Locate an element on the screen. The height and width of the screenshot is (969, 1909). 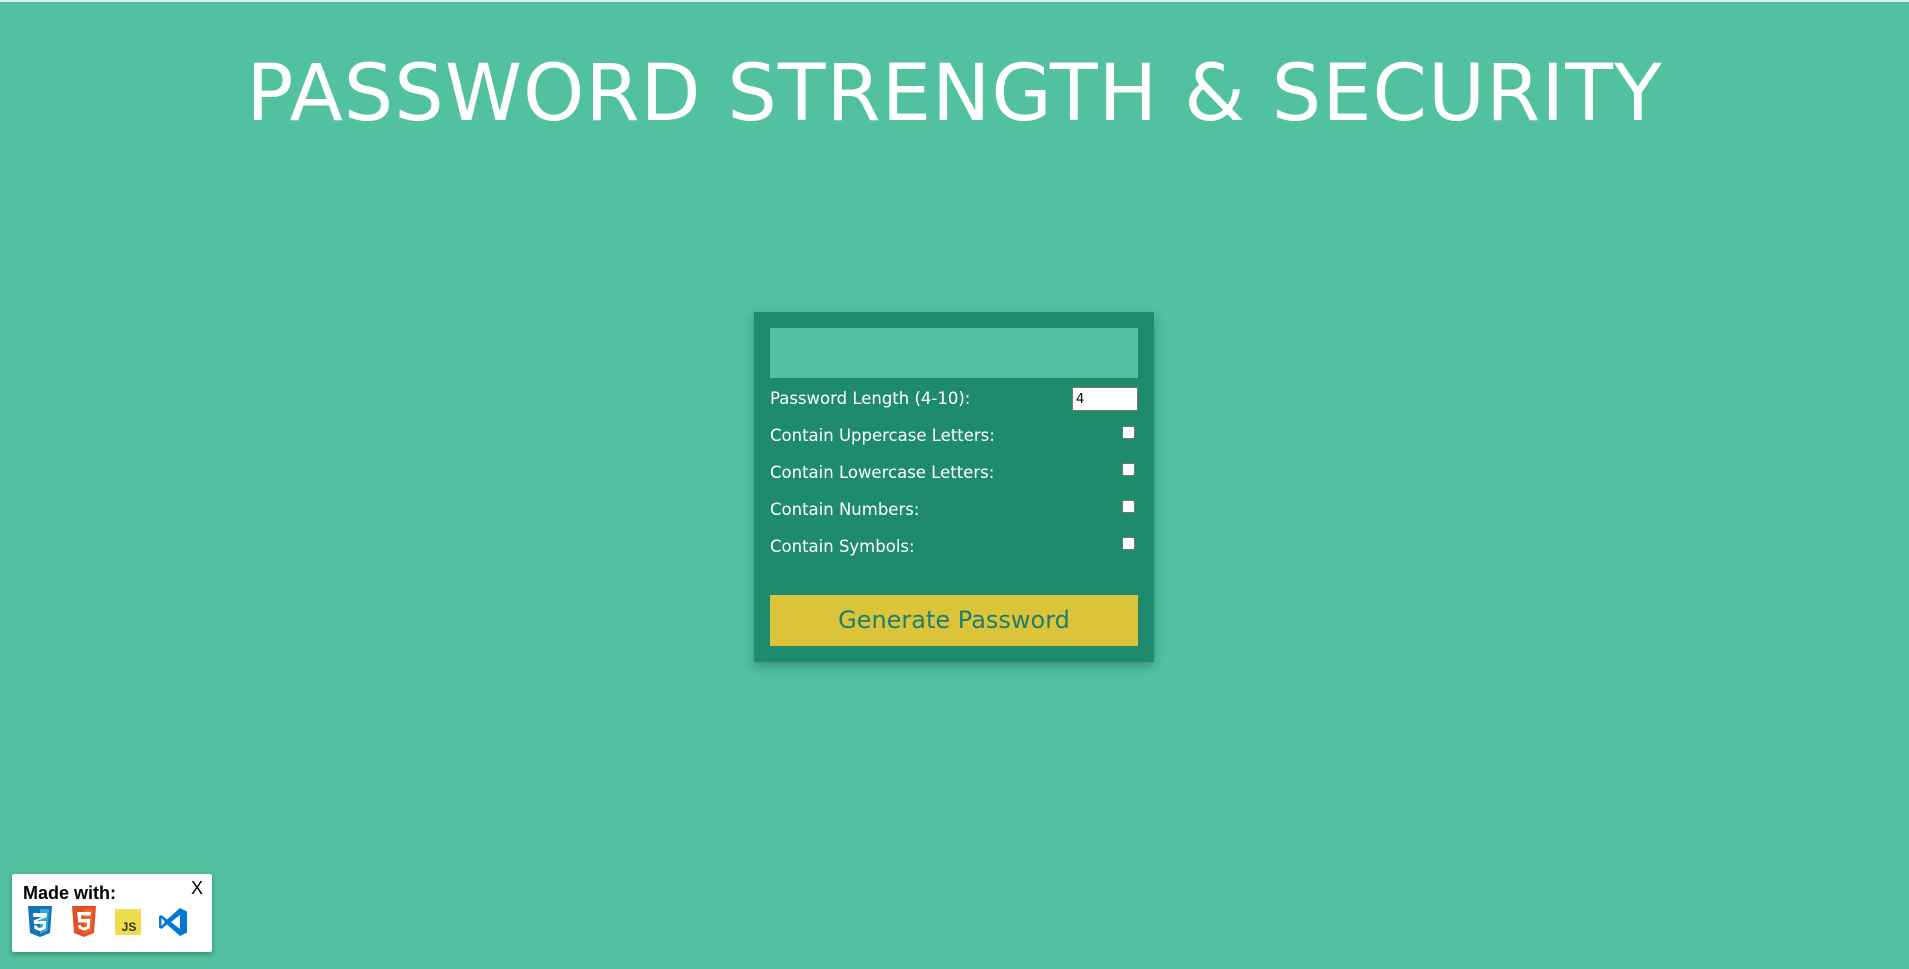
uppercase-checkbox is located at coordinates (1128, 432).